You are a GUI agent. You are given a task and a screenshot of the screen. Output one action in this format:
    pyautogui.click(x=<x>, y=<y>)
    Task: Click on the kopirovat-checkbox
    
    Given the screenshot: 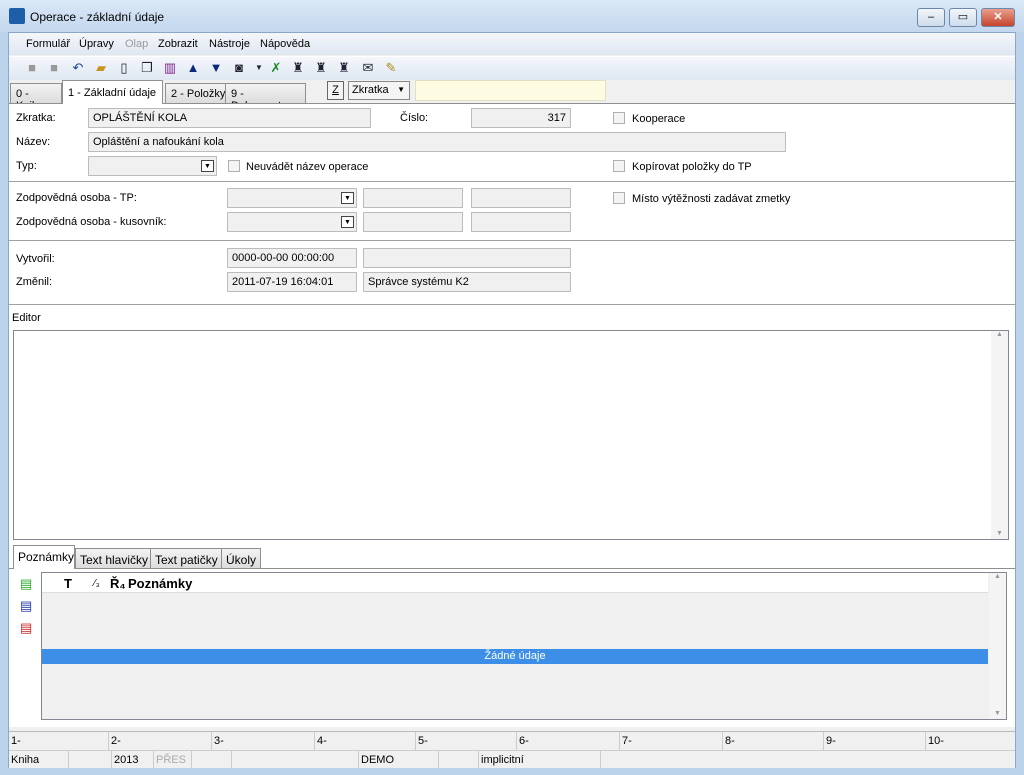 What is the action you would take?
    pyautogui.click(x=619, y=166)
    